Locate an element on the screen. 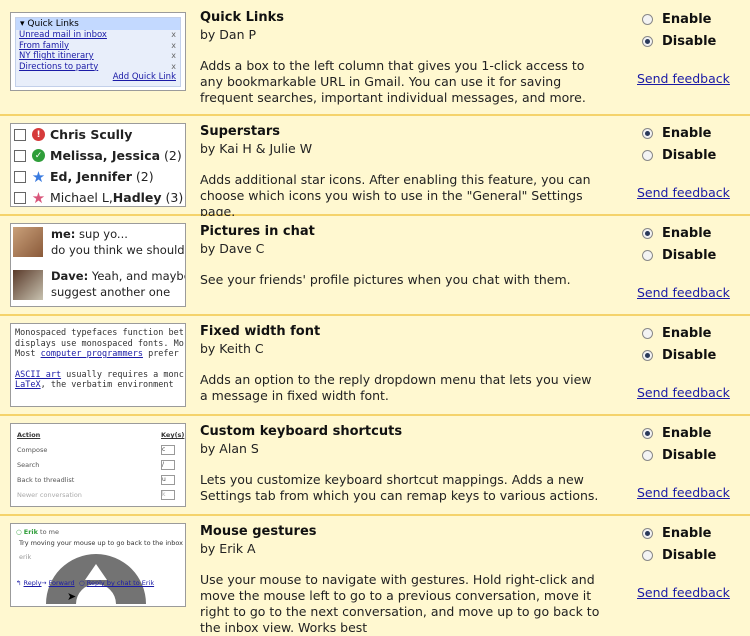 This screenshot has height=636, width=750. quick-link-item: Unread mail in inbox x is located at coordinates (97, 35).